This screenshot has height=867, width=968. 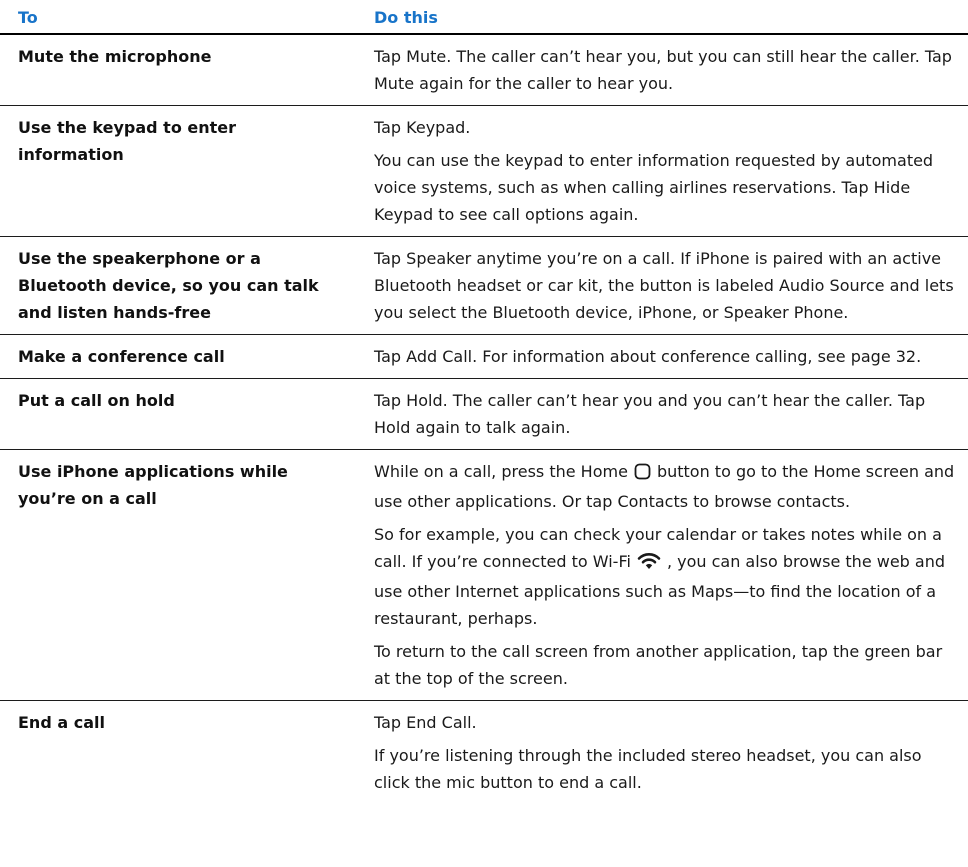 I want to click on header-do-this: Do this, so click(x=406, y=17).